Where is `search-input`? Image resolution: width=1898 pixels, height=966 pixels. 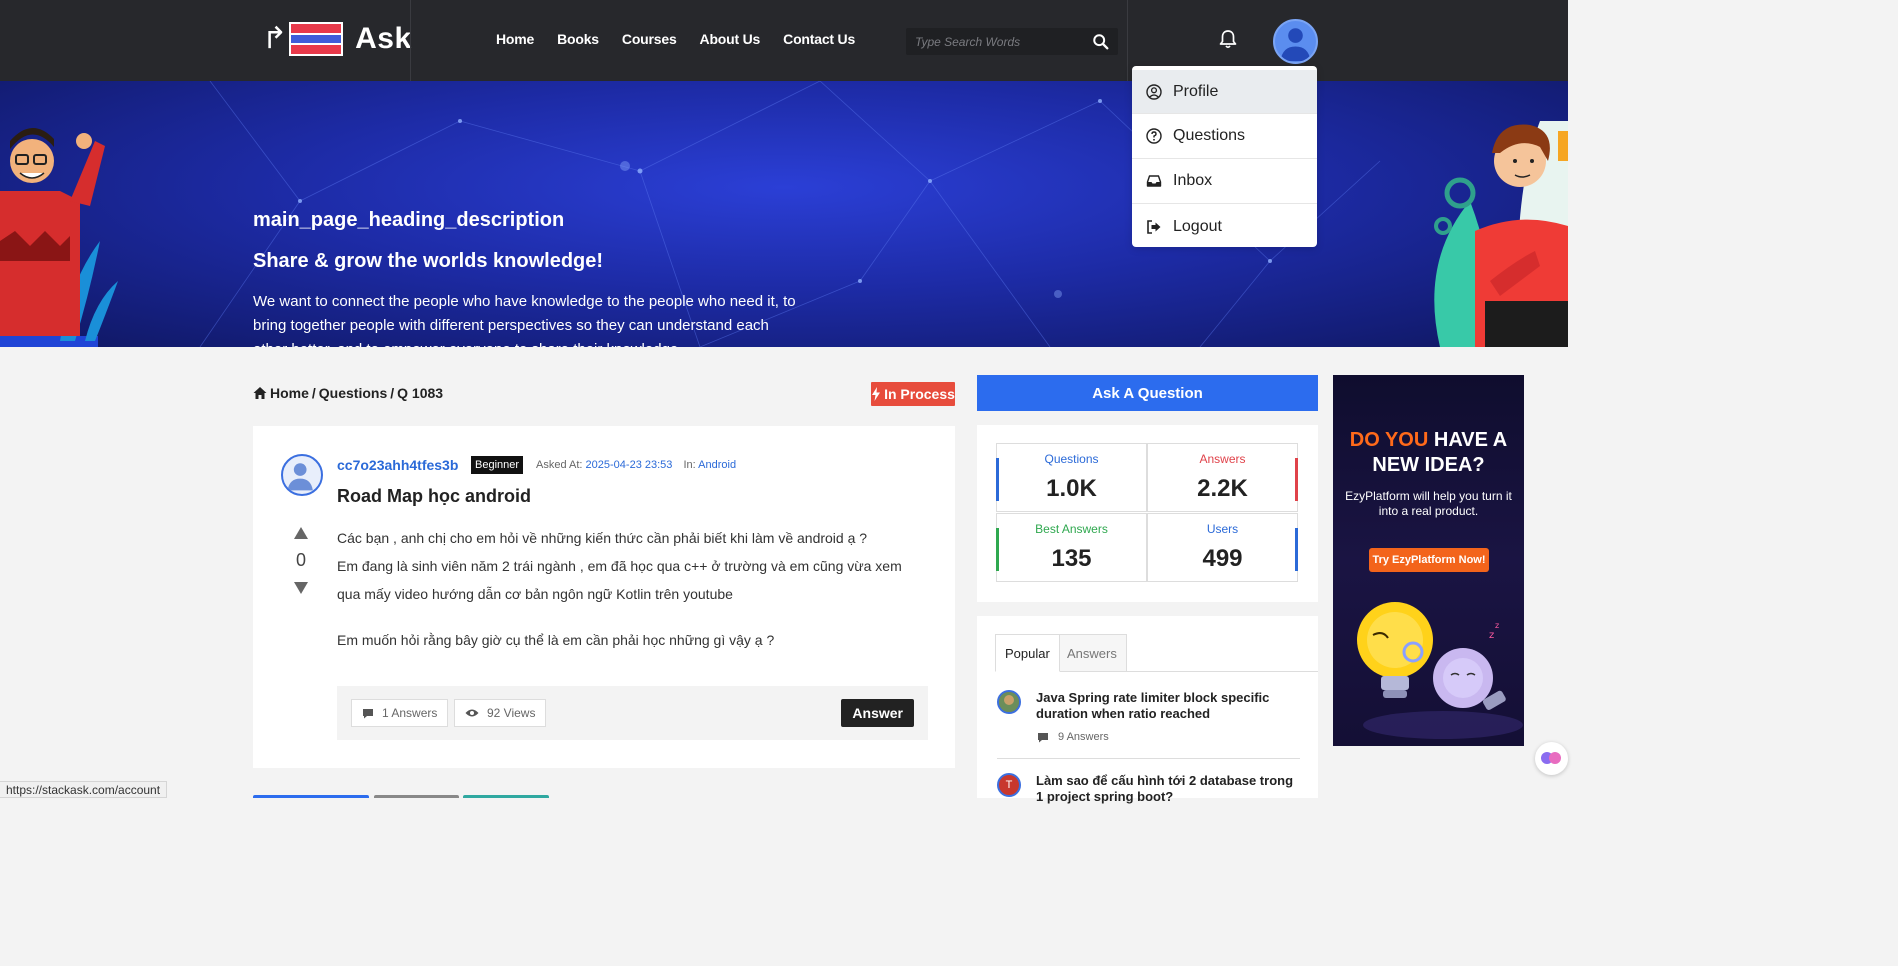 search-input is located at coordinates (996, 41).